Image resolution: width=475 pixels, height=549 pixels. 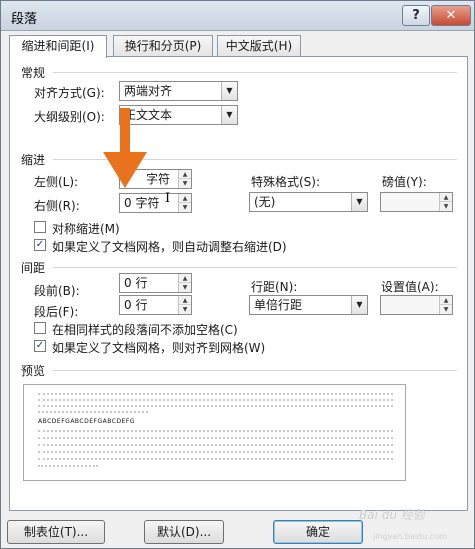 I want to click on outline-level-label: 大纲级别(O):, so click(x=69, y=117).